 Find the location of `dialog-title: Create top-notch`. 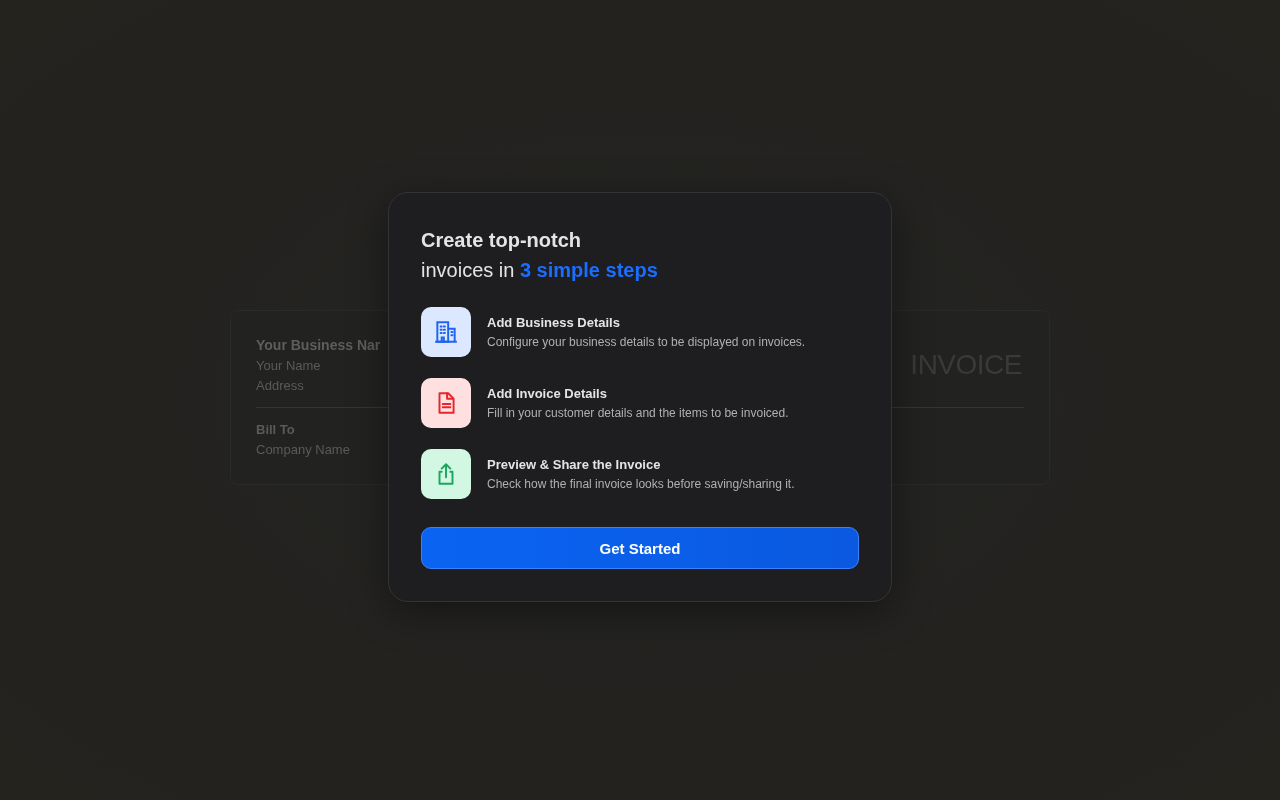

dialog-title: Create top-notch is located at coordinates (501, 240).